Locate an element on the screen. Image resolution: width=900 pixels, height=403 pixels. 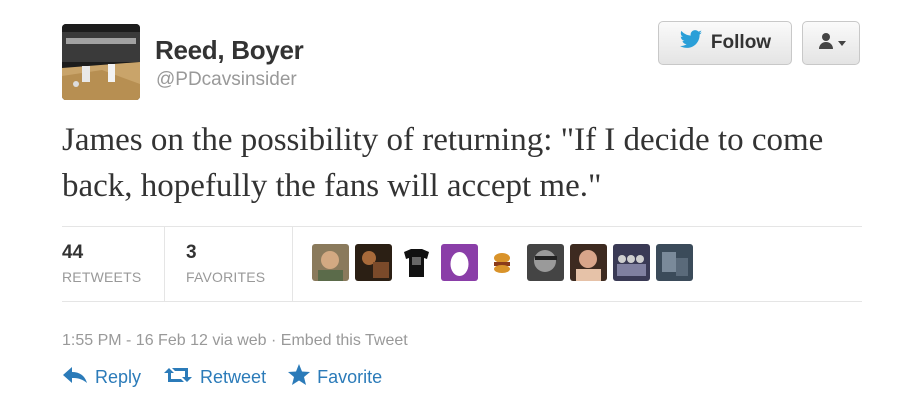
retweets-stat: 44 RETWEETS is located at coordinates (101, 263).